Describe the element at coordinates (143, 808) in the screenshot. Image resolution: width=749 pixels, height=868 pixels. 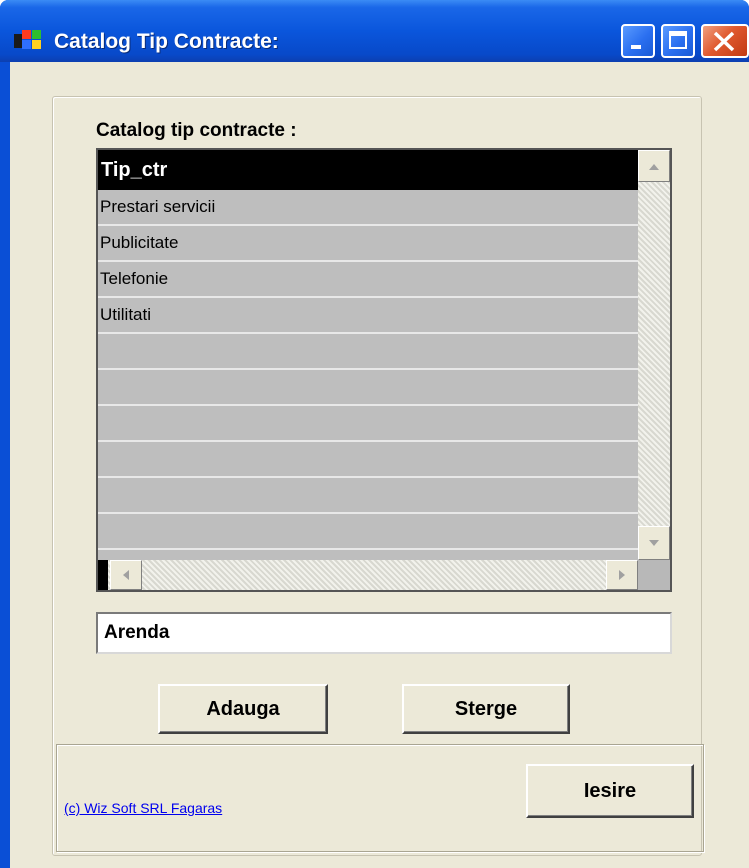
I see `credit-link: (c) Wiz Soft SRL Fagaras` at that location.